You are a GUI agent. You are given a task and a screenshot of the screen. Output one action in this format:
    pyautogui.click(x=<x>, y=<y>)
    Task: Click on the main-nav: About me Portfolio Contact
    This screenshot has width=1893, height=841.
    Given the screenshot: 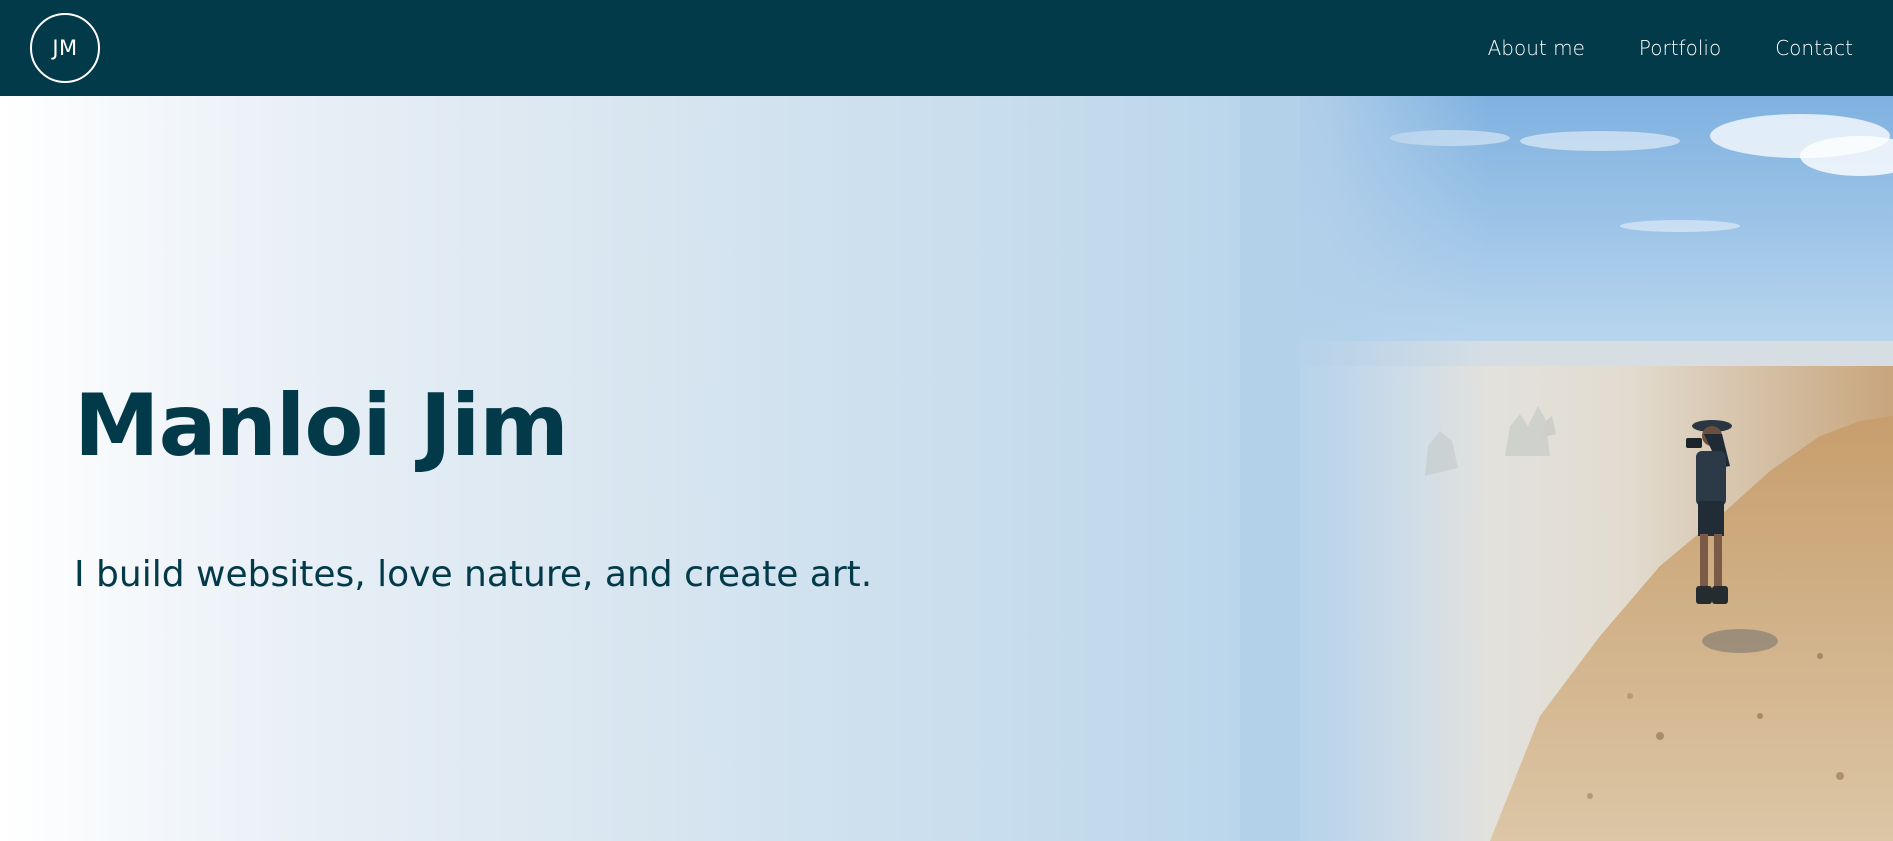 What is the action you would take?
    pyautogui.click(x=1670, y=48)
    